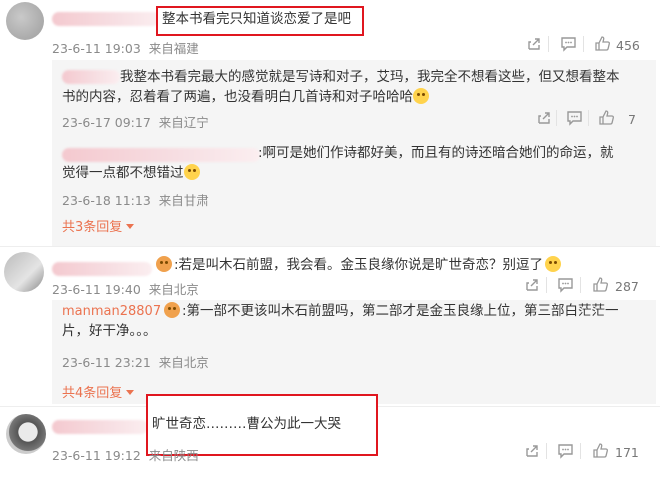  What do you see at coordinates (246, 424) in the screenshot?
I see `comment-text: 旷世奇恋………曹公为此一大哭` at bounding box center [246, 424].